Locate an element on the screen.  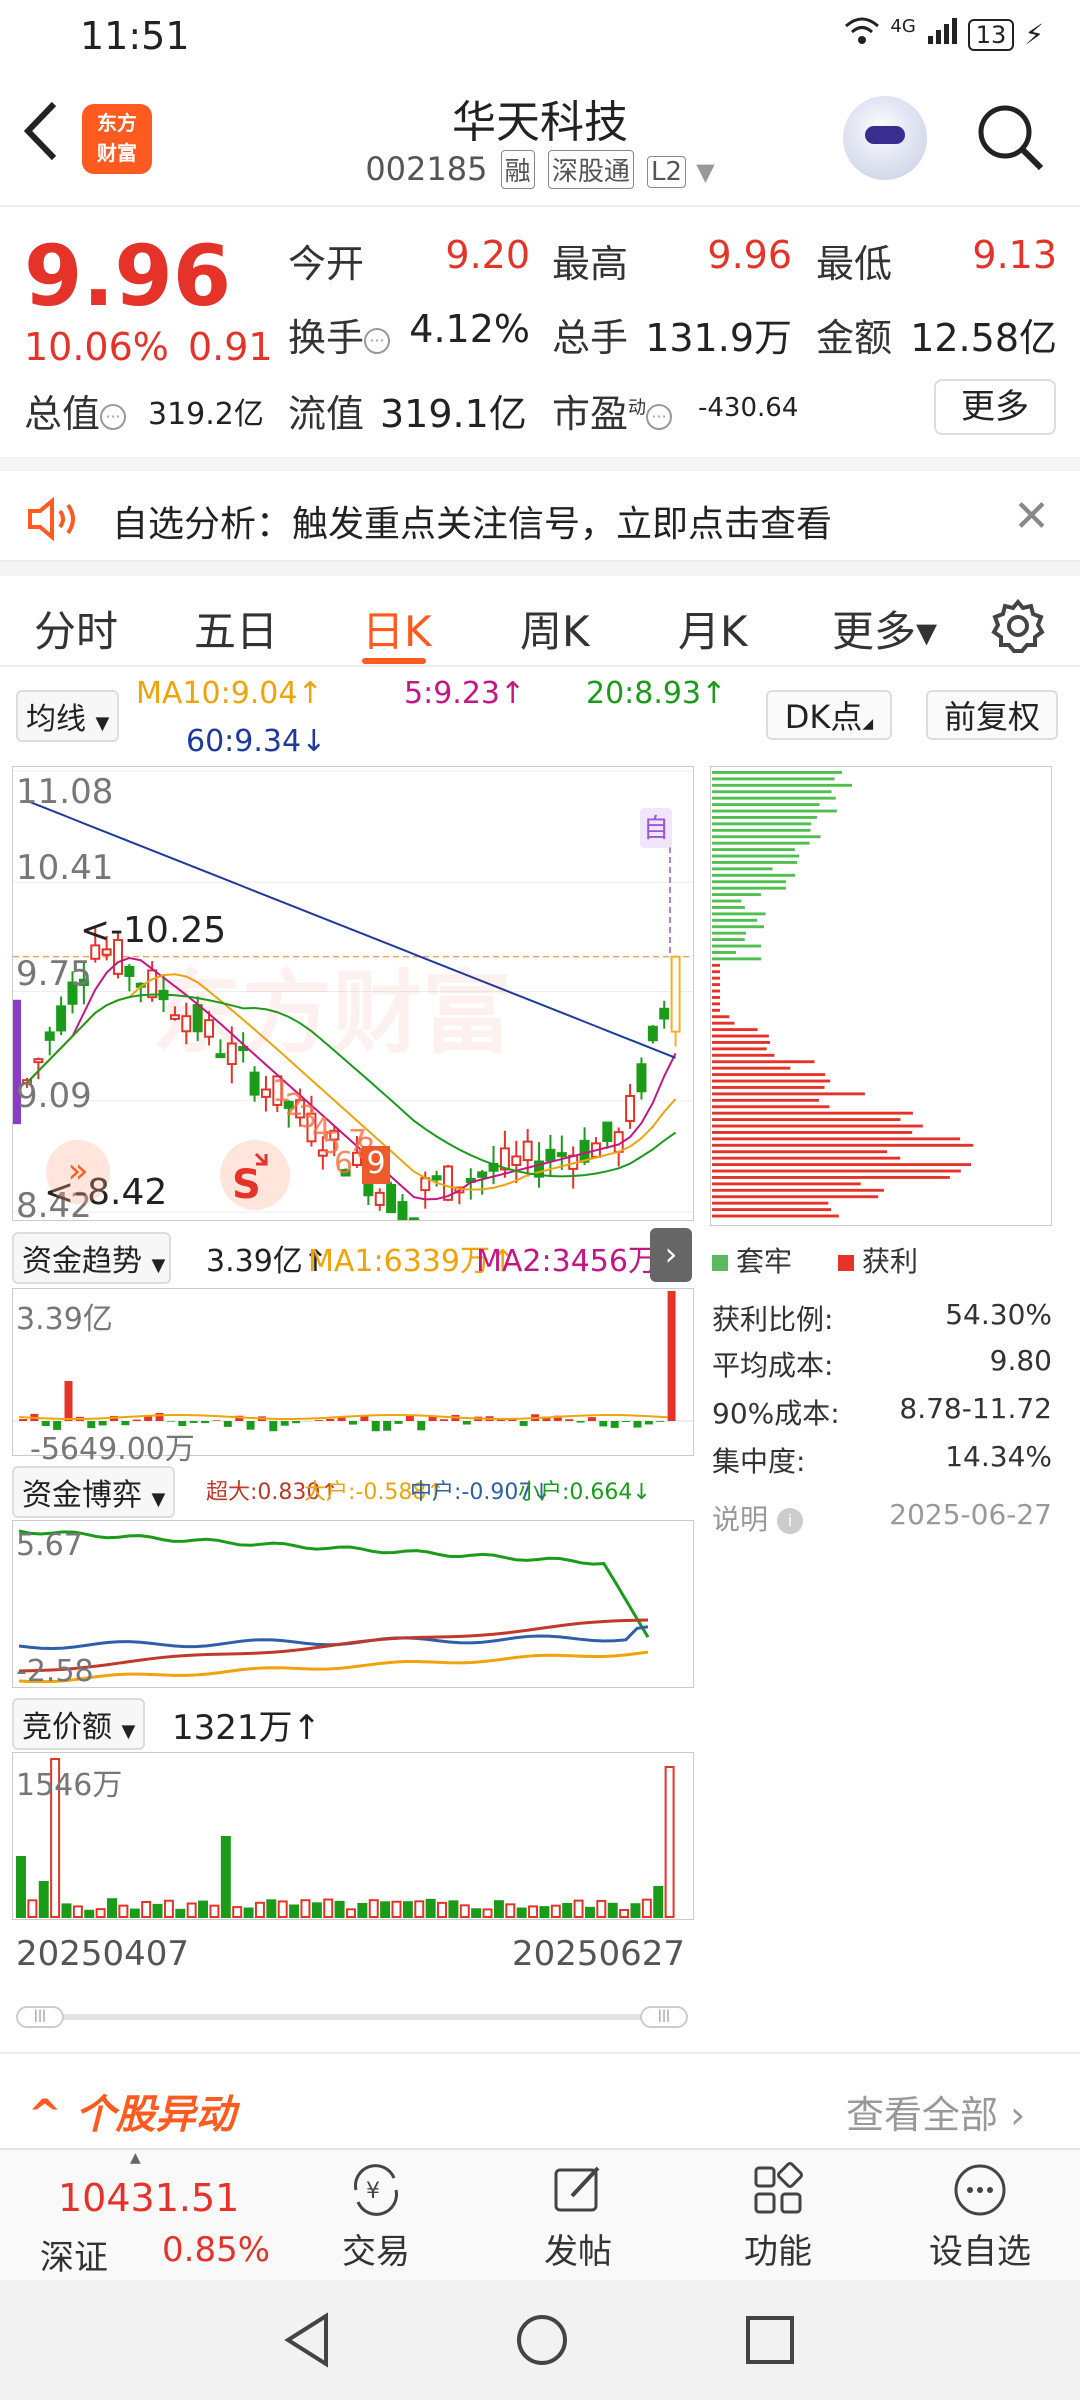
range-slider: ||| ||| is located at coordinates (352, 2017).